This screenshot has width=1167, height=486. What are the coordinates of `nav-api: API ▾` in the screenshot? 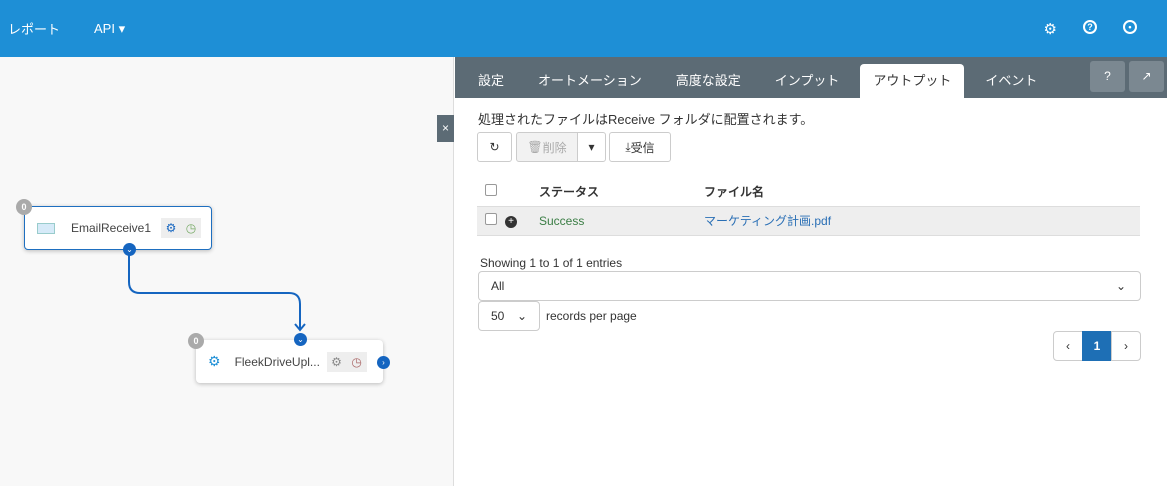 It's located at (109, 29).